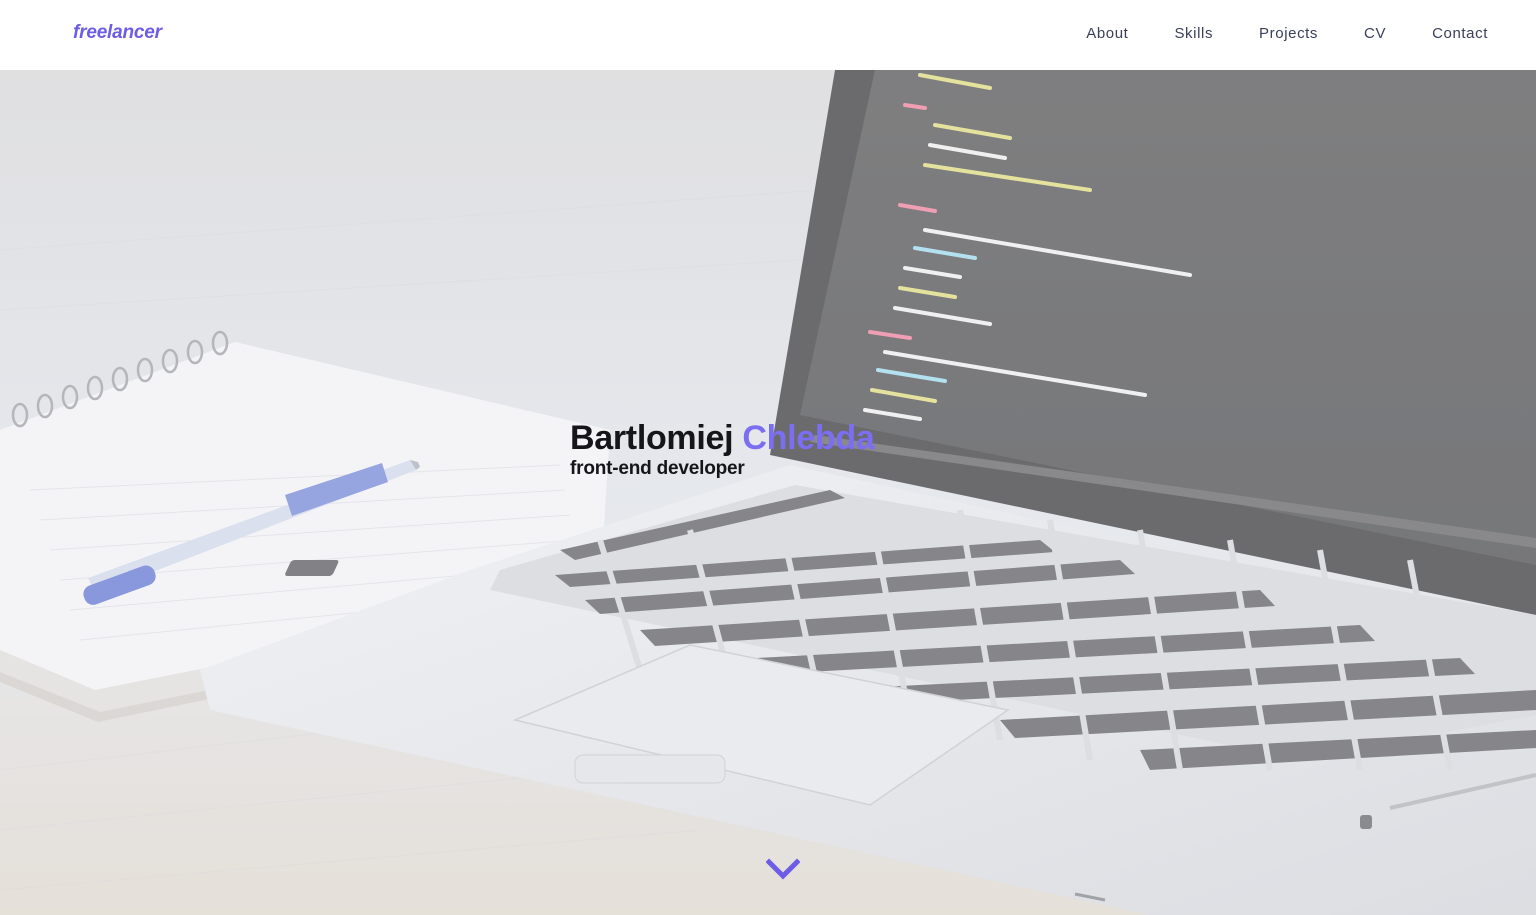 The height and width of the screenshot is (915, 1536). What do you see at coordinates (808, 438) in the screenshot?
I see `hero-last-name: Chlebda` at bounding box center [808, 438].